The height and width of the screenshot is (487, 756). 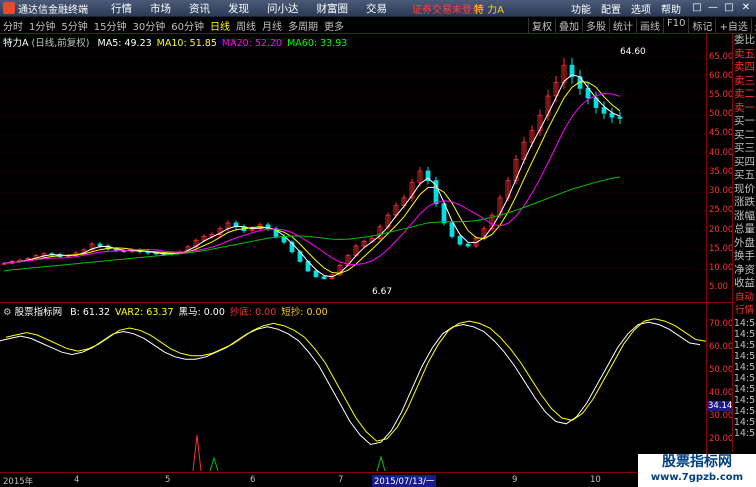 What do you see at coordinates (42, 25) in the screenshot?
I see `period-1min: 1分钟` at bounding box center [42, 25].